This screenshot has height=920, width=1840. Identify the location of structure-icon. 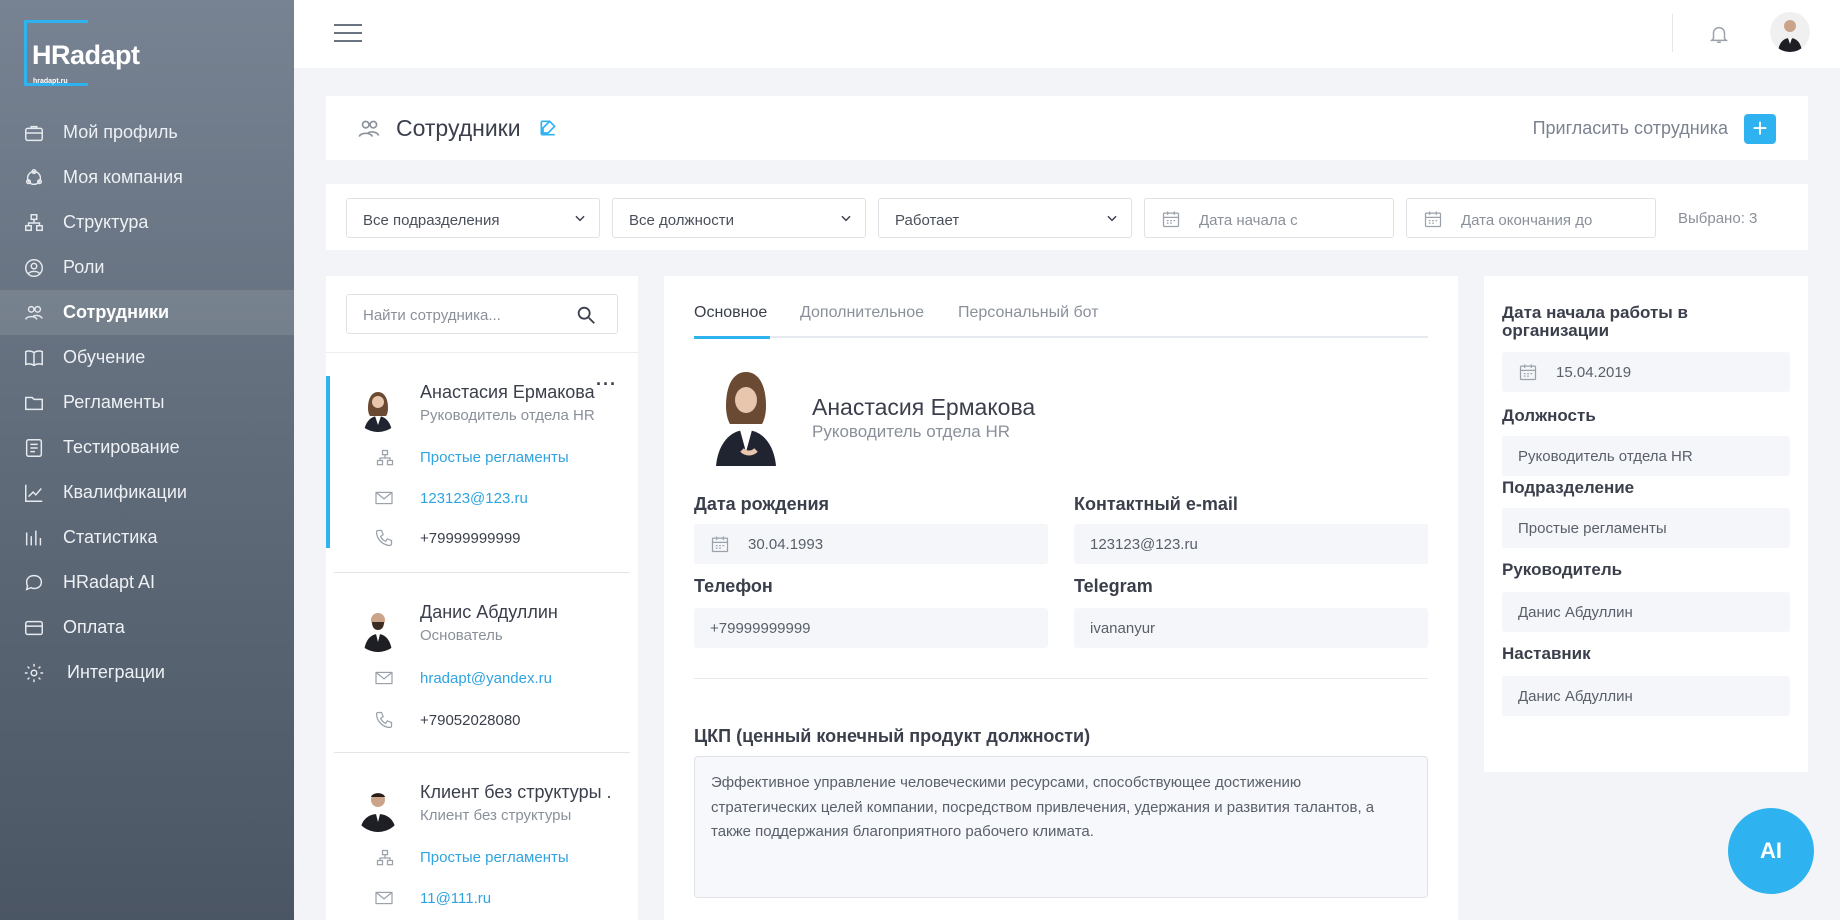
(34, 223).